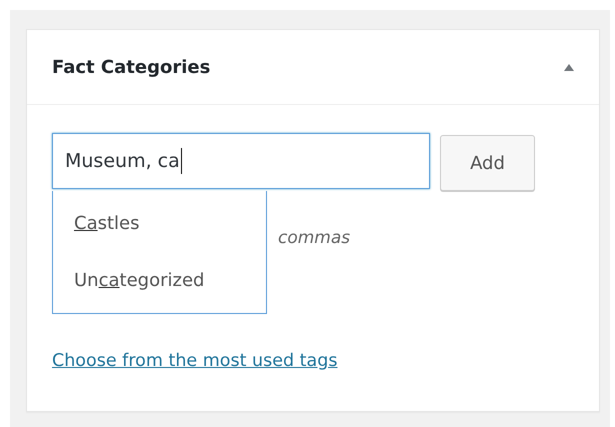  I want to click on add-button: Add, so click(487, 163).